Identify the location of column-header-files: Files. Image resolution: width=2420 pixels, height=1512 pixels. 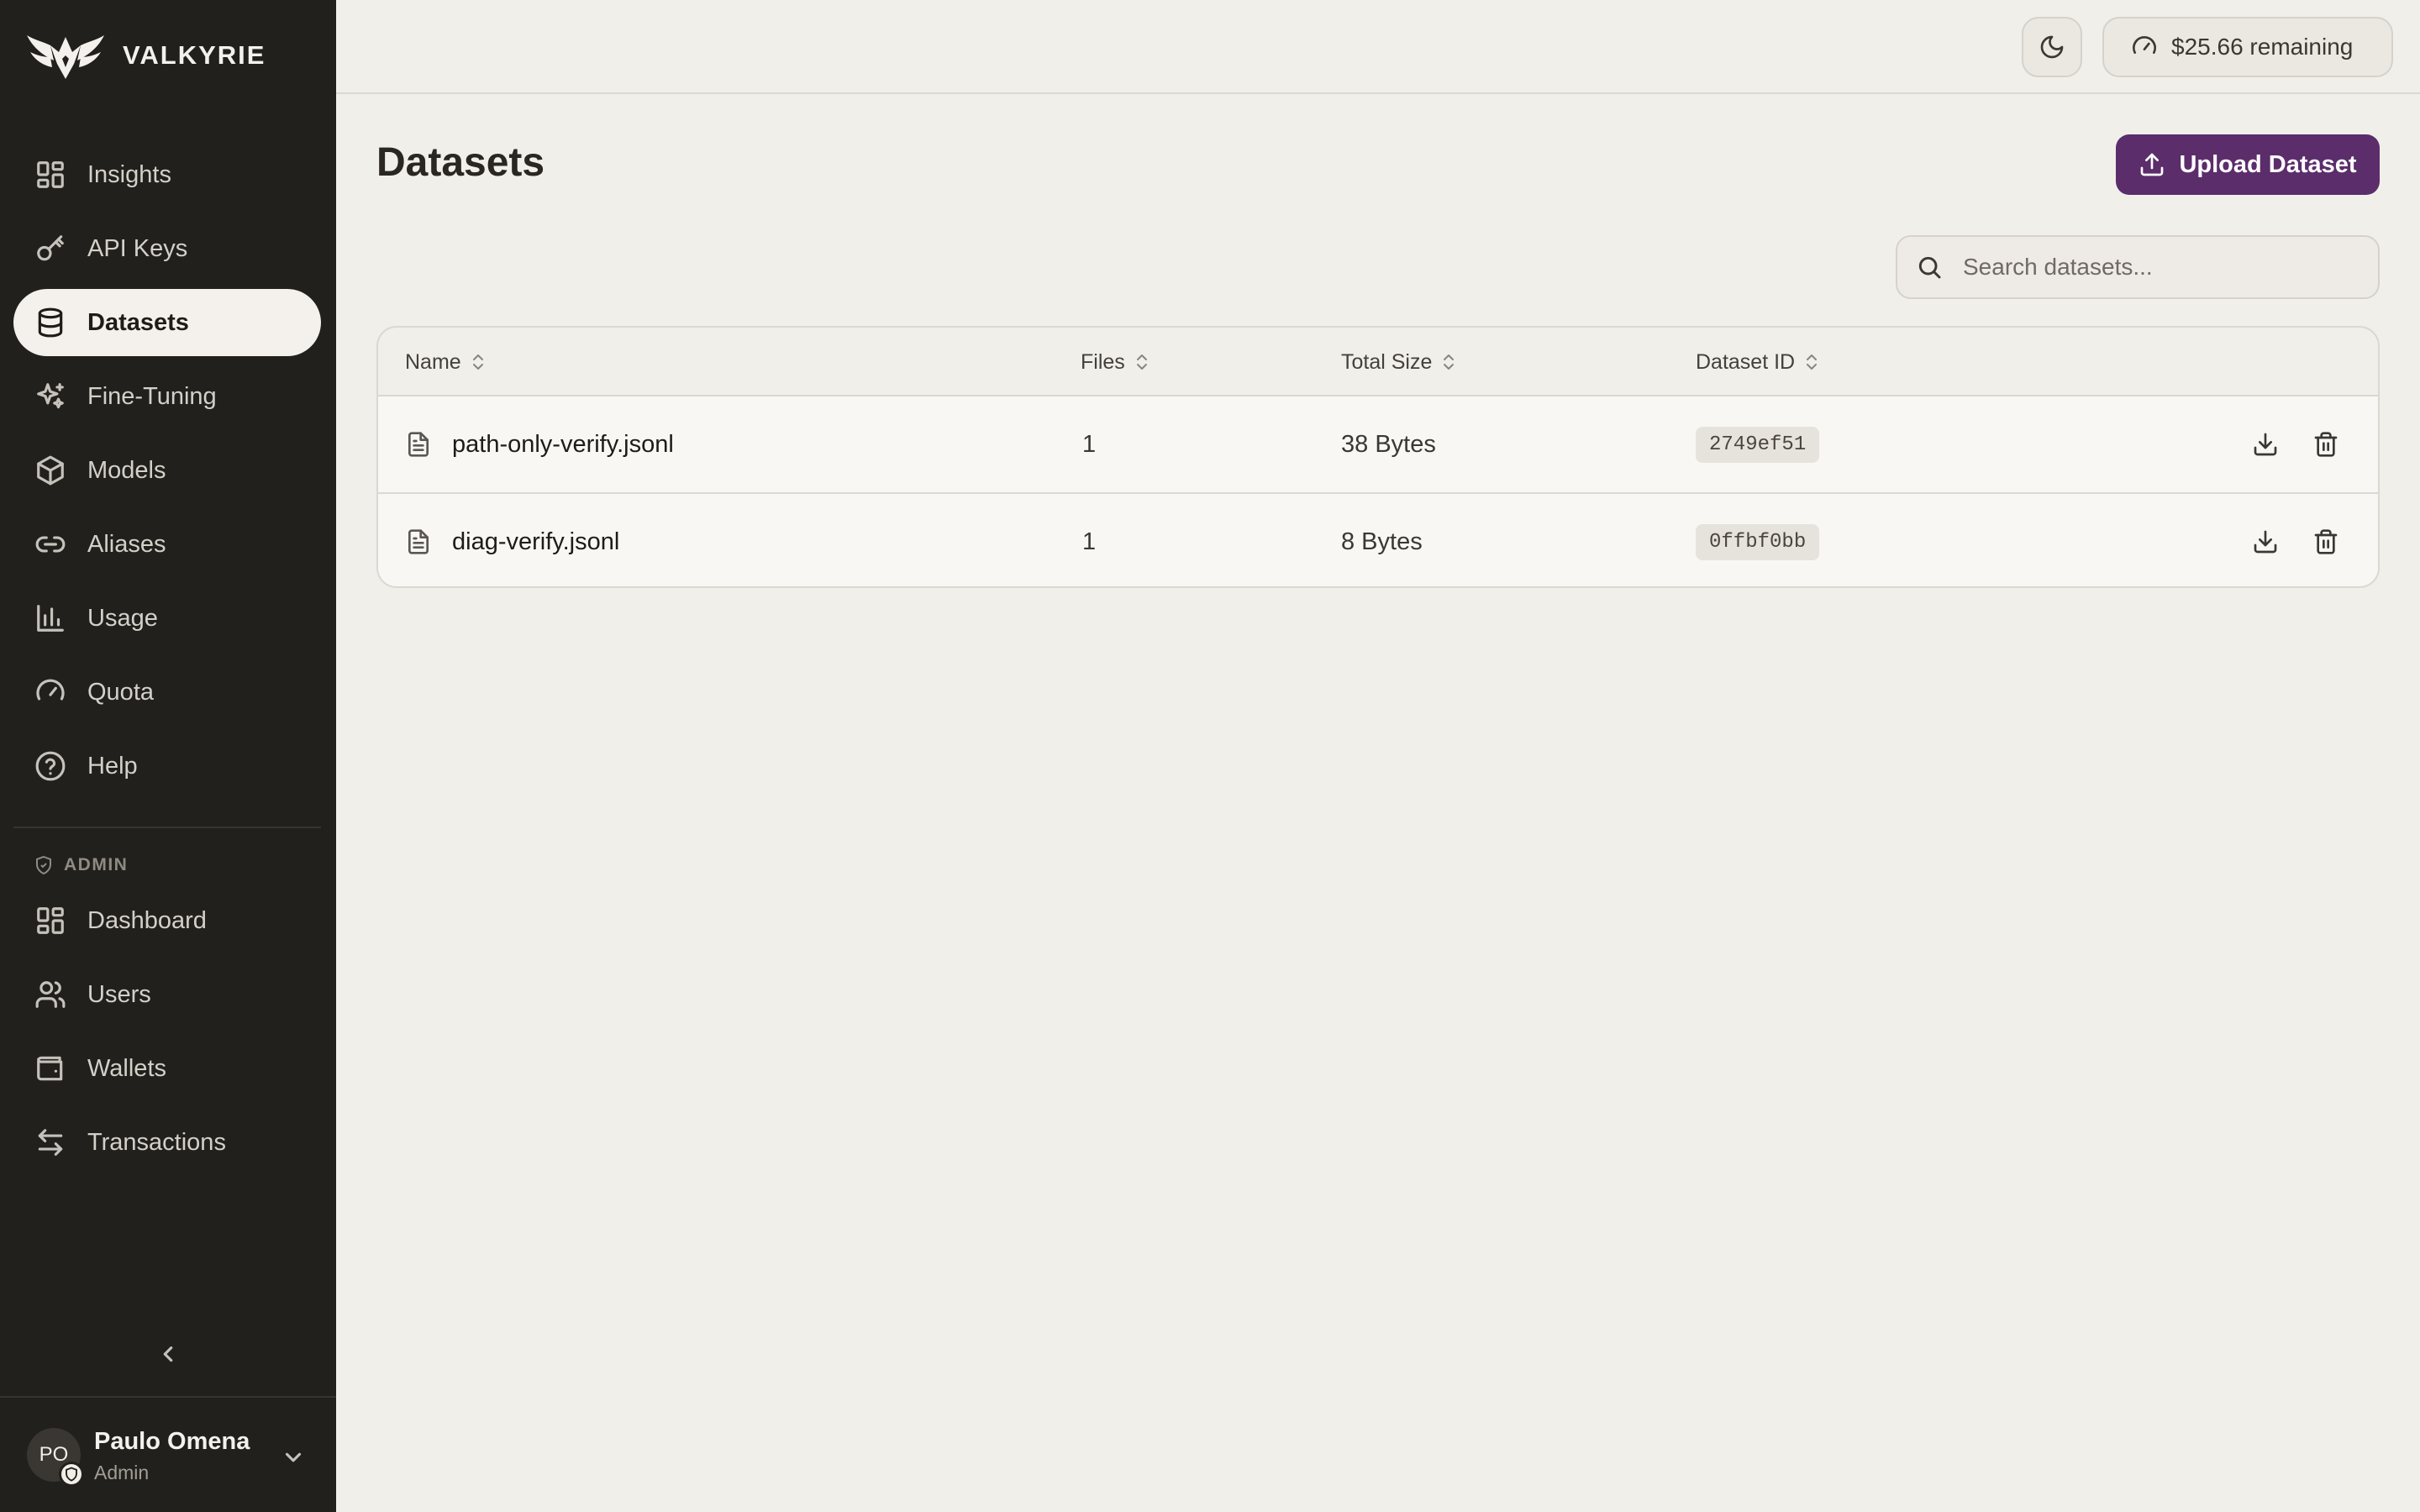
(1115, 362).